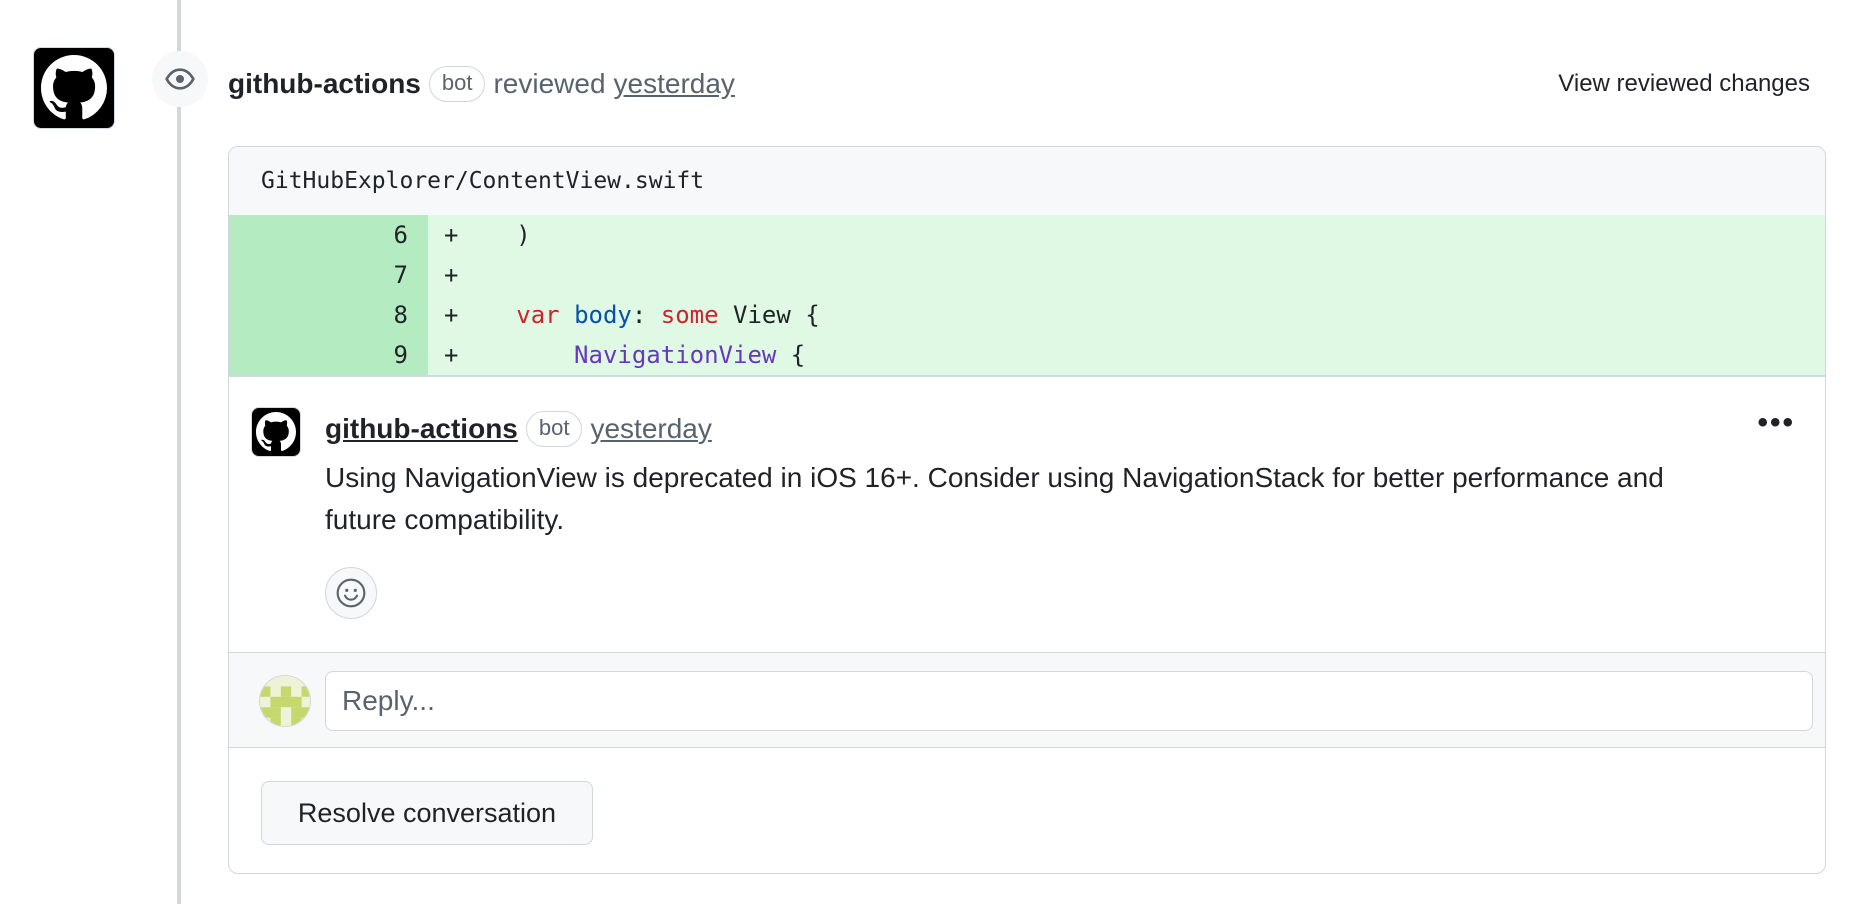 This screenshot has height=904, width=1856. I want to click on identifier-token: body, so click(603, 315).